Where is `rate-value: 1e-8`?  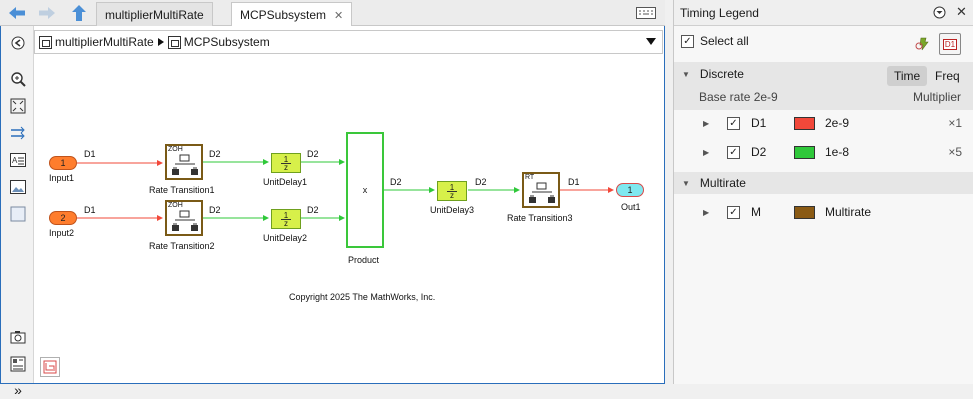 rate-value: 1e-8 is located at coordinates (837, 152).